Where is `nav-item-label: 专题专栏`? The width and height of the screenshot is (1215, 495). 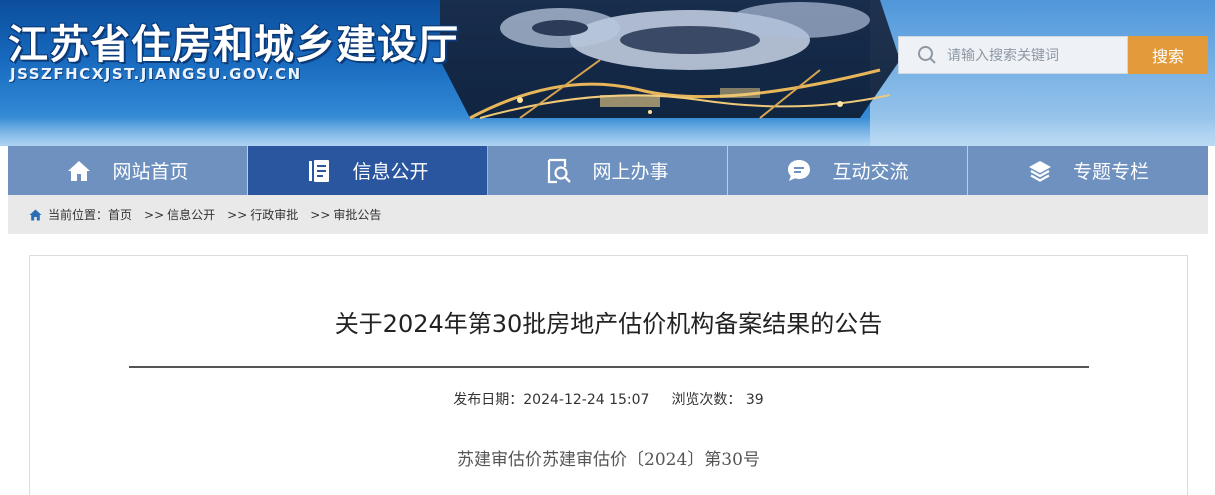
nav-item-label: 专题专栏 is located at coordinates (1110, 172).